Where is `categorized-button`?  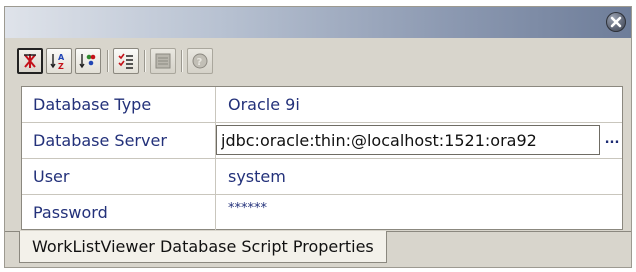
categorized-button is located at coordinates (30, 61).